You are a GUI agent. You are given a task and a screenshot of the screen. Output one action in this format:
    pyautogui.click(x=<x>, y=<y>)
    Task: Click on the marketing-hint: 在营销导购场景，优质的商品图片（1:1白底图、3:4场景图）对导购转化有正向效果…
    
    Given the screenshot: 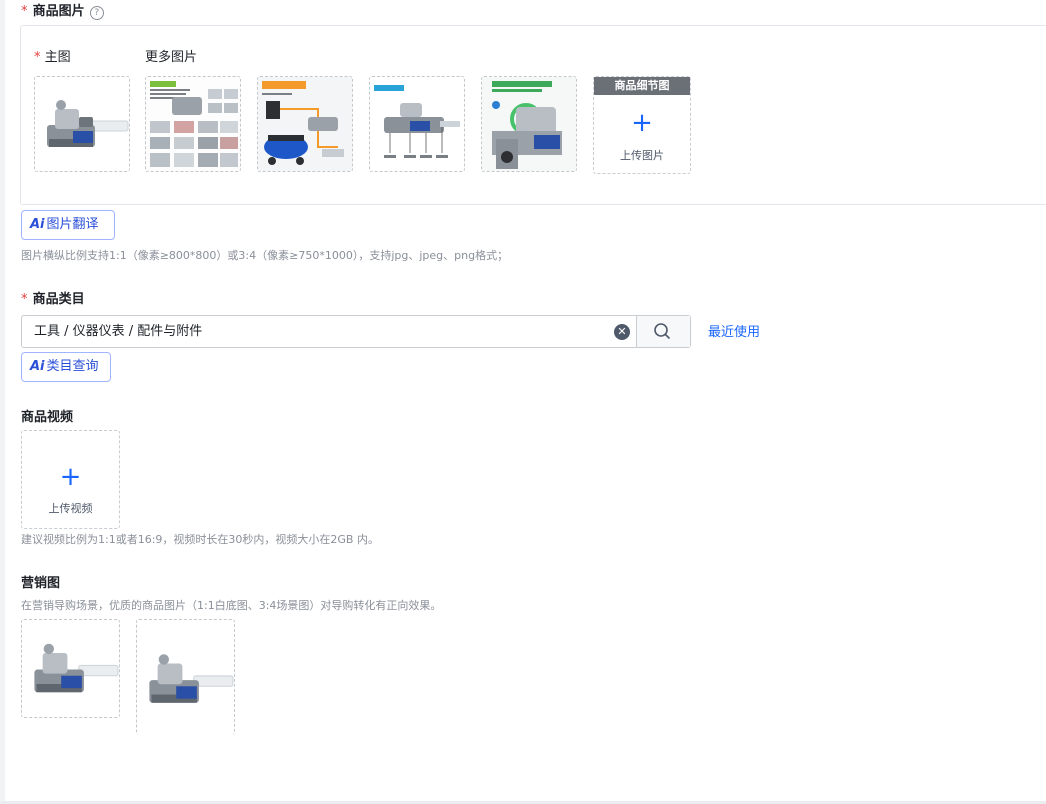 What is the action you would take?
    pyautogui.click(x=231, y=605)
    